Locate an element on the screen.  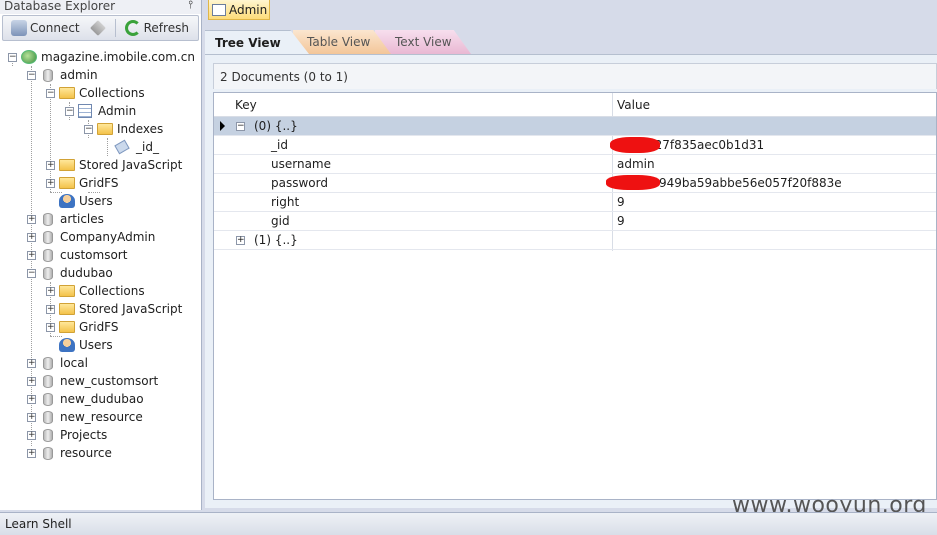
tree-node-label: admin is located at coordinates (79, 75).